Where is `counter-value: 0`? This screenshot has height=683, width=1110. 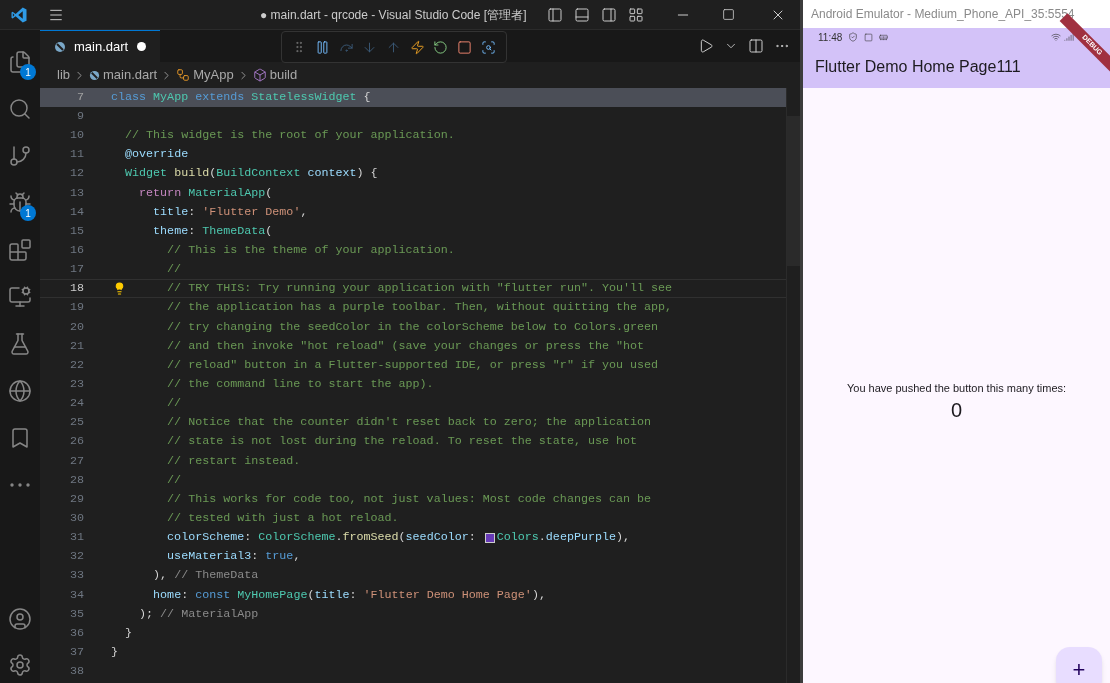 counter-value: 0 is located at coordinates (956, 410).